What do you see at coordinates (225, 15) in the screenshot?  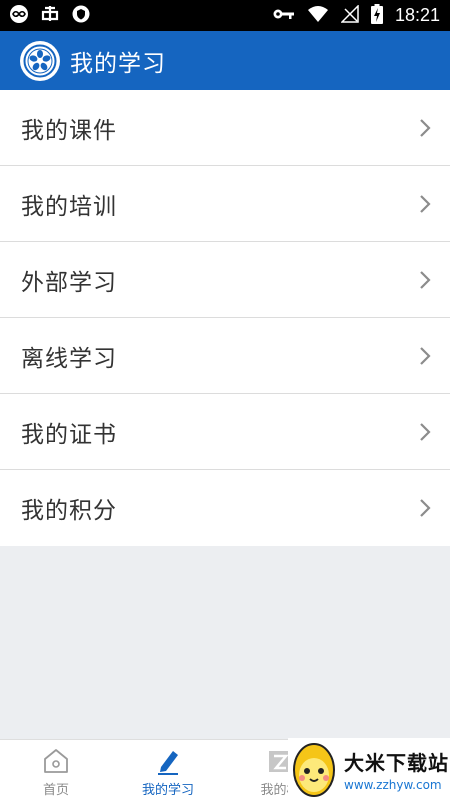 I see `status-bar: 18:21` at bounding box center [225, 15].